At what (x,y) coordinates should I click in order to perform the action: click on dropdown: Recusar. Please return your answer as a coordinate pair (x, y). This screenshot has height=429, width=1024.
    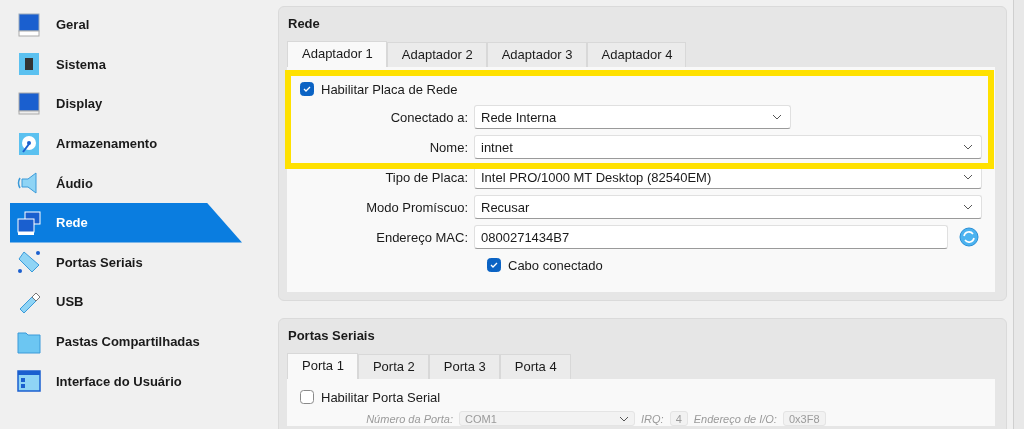
    Looking at the image, I should click on (728, 207).